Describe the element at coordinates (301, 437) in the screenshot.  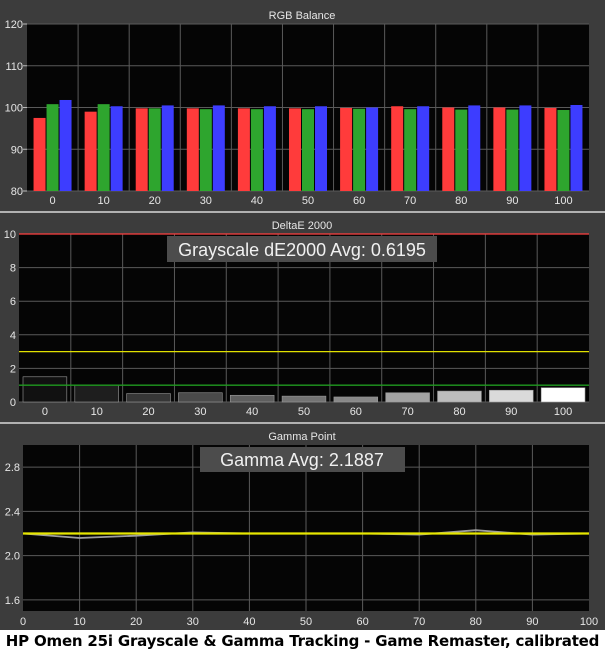
I see `panel-3-title: Gamma Point` at that location.